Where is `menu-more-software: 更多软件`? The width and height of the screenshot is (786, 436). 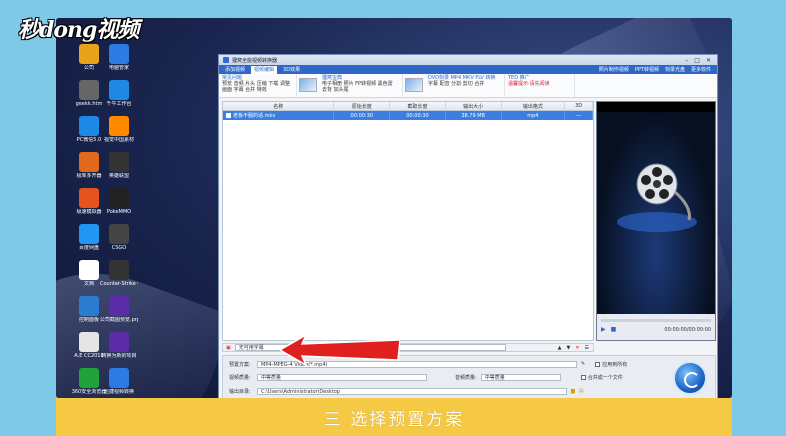
menu-more-software: 更多软件 is located at coordinates (701, 69).